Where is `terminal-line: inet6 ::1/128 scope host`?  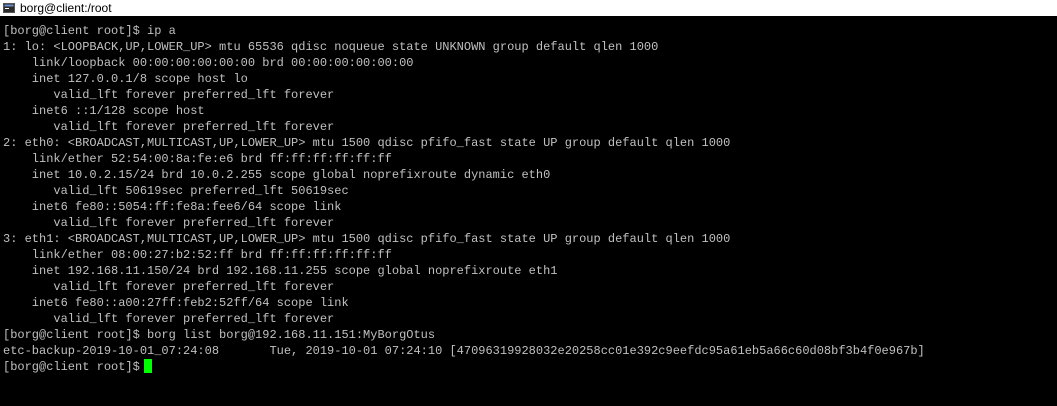
terminal-line: inet6 ::1/128 scope host is located at coordinates (528, 111).